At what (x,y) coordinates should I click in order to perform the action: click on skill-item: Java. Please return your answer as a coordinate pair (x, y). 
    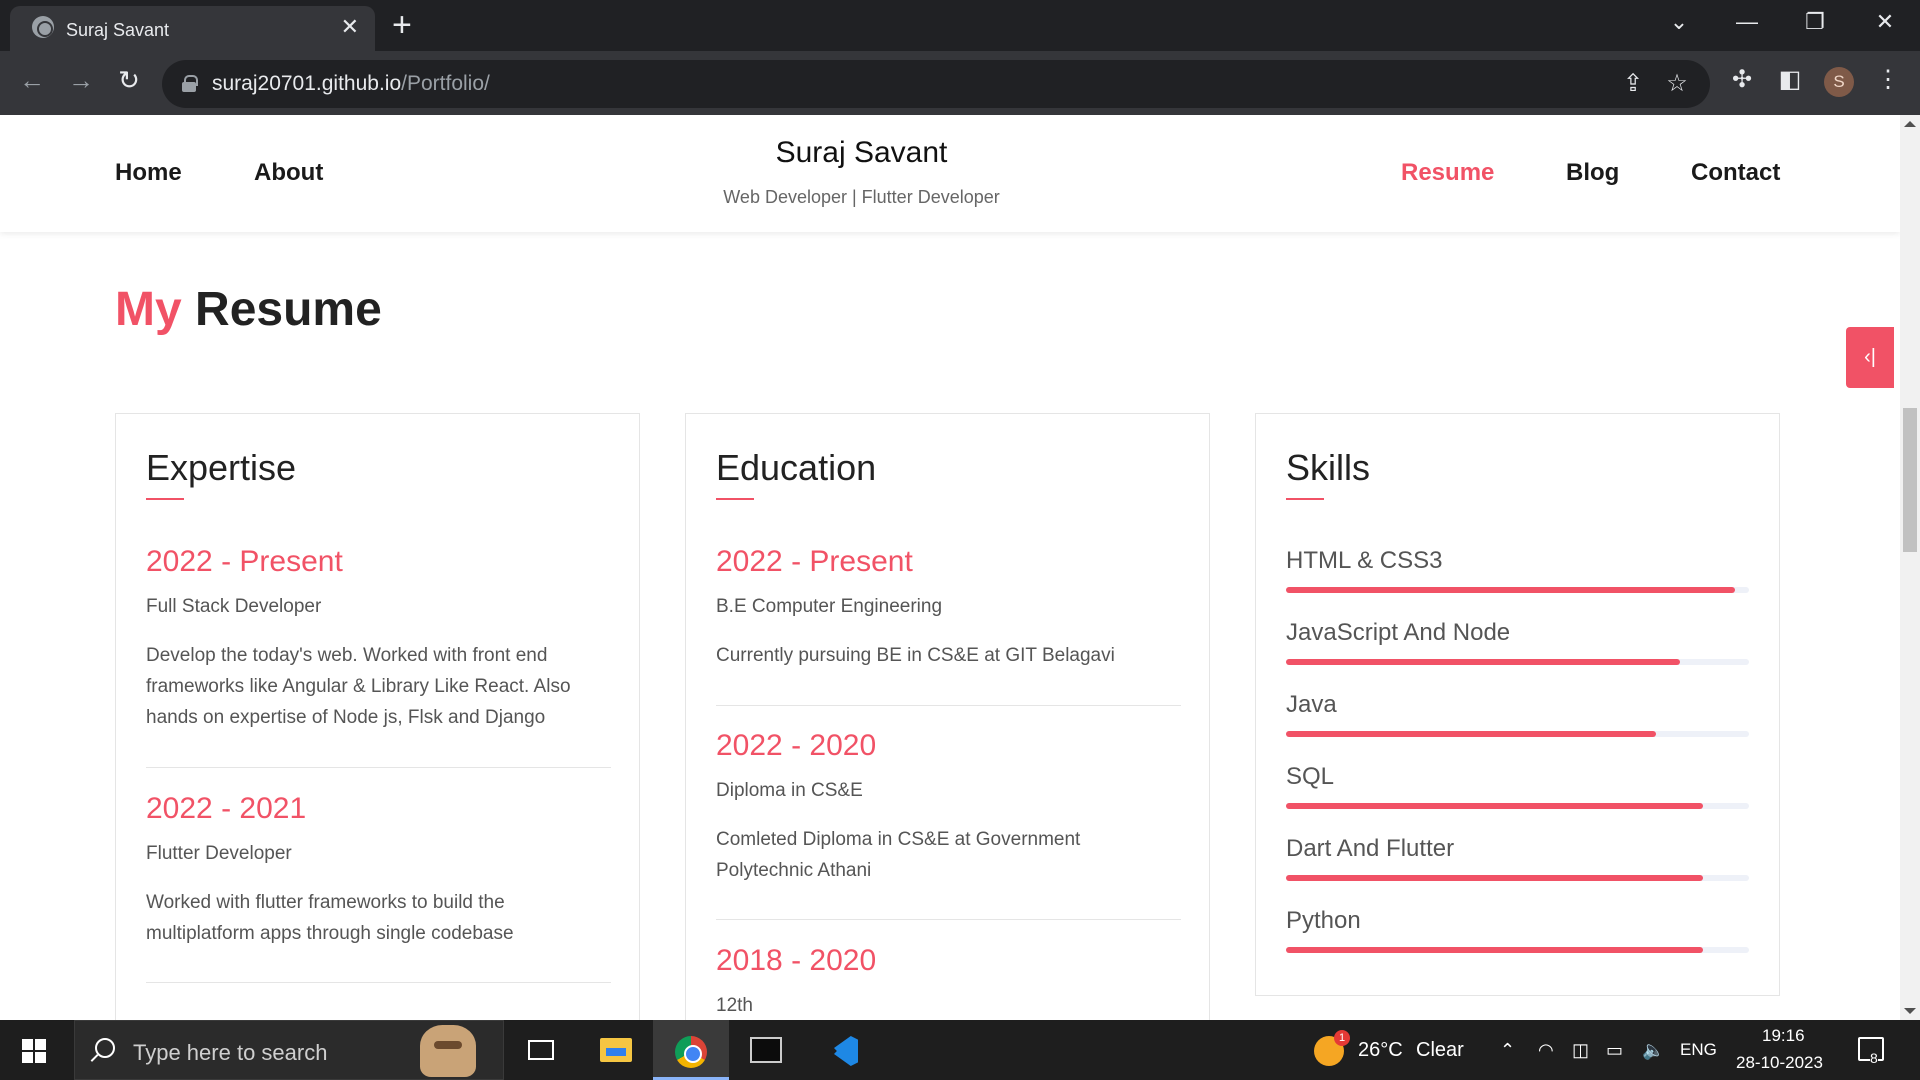
    Looking at the image, I should click on (1517, 714).